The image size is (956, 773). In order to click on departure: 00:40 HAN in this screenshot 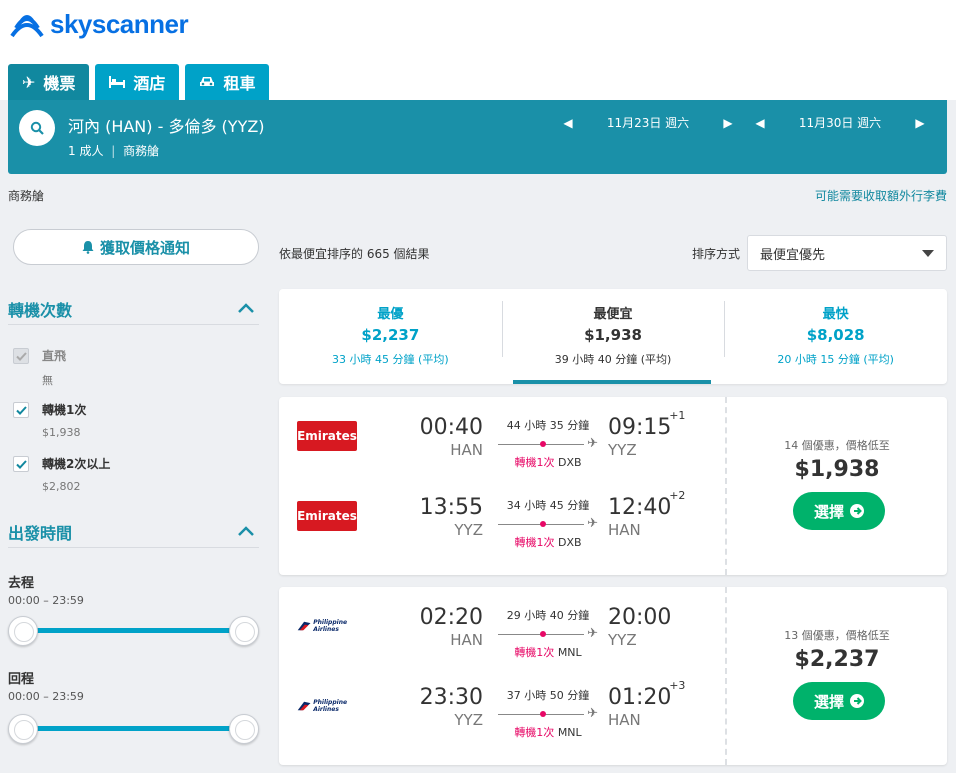, I will do `click(441, 437)`.